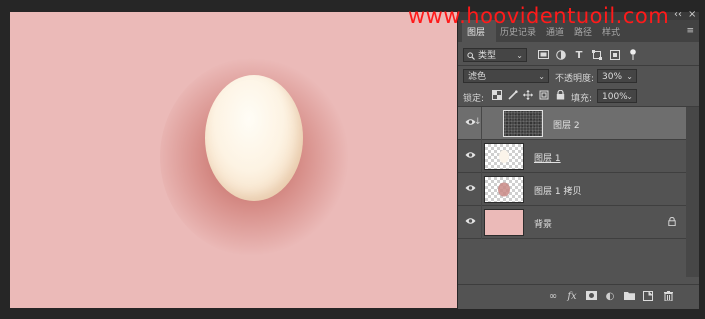 This screenshot has height=319, width=705. I want to click on blend-mode-value: 滤色, so click(477, 77).